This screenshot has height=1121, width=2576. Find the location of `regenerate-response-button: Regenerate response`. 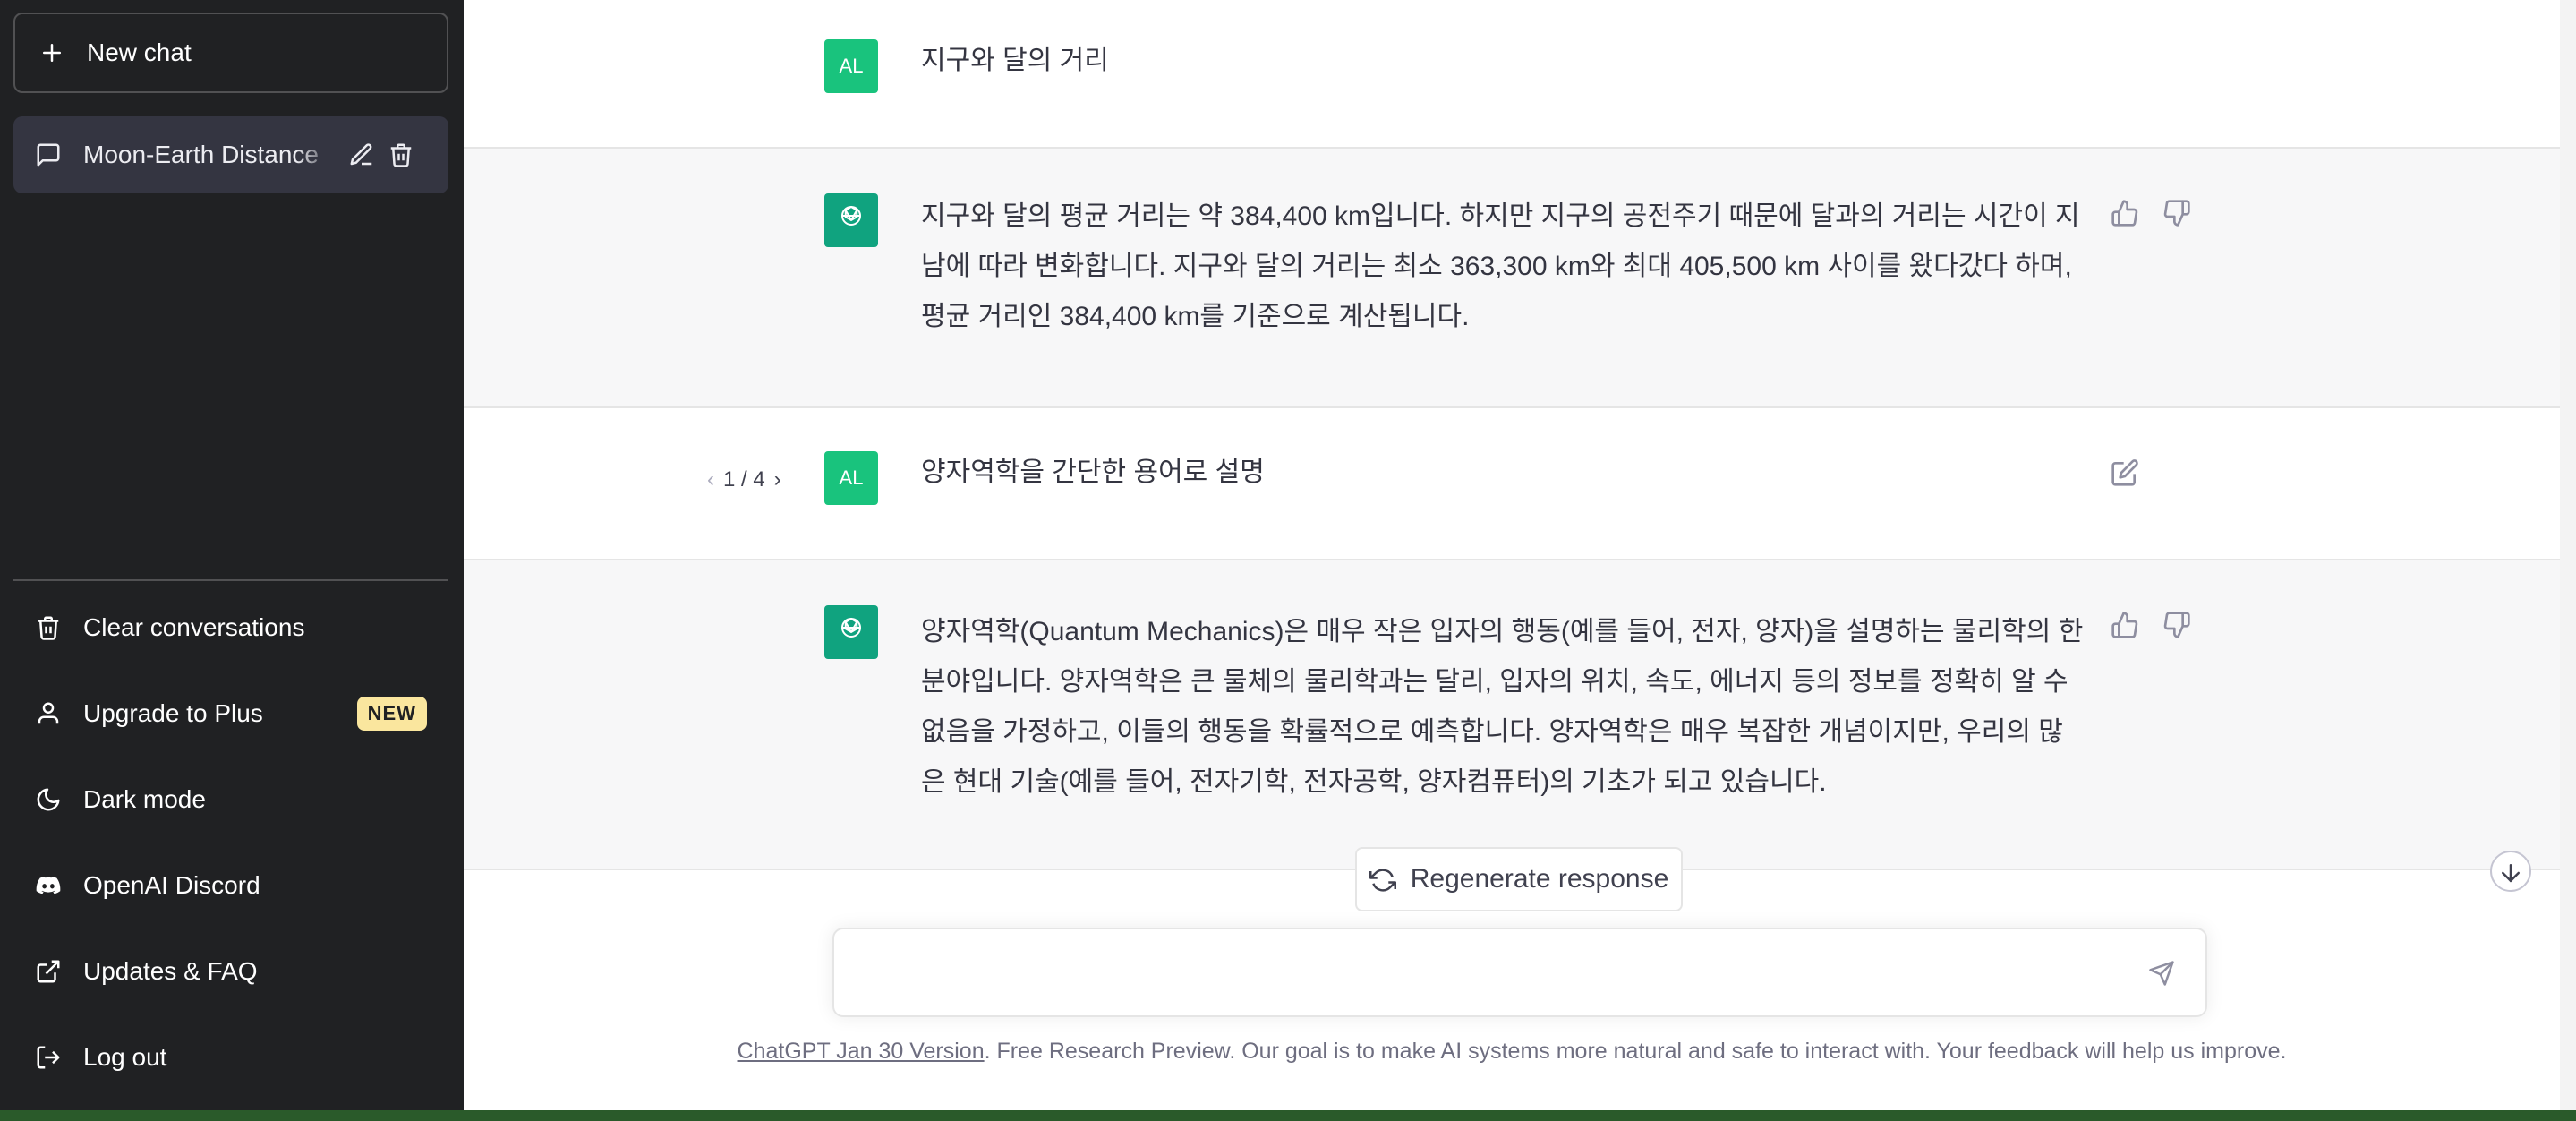

regenerate-response-button: Regenerate response is located at coordinates (1519, 879).